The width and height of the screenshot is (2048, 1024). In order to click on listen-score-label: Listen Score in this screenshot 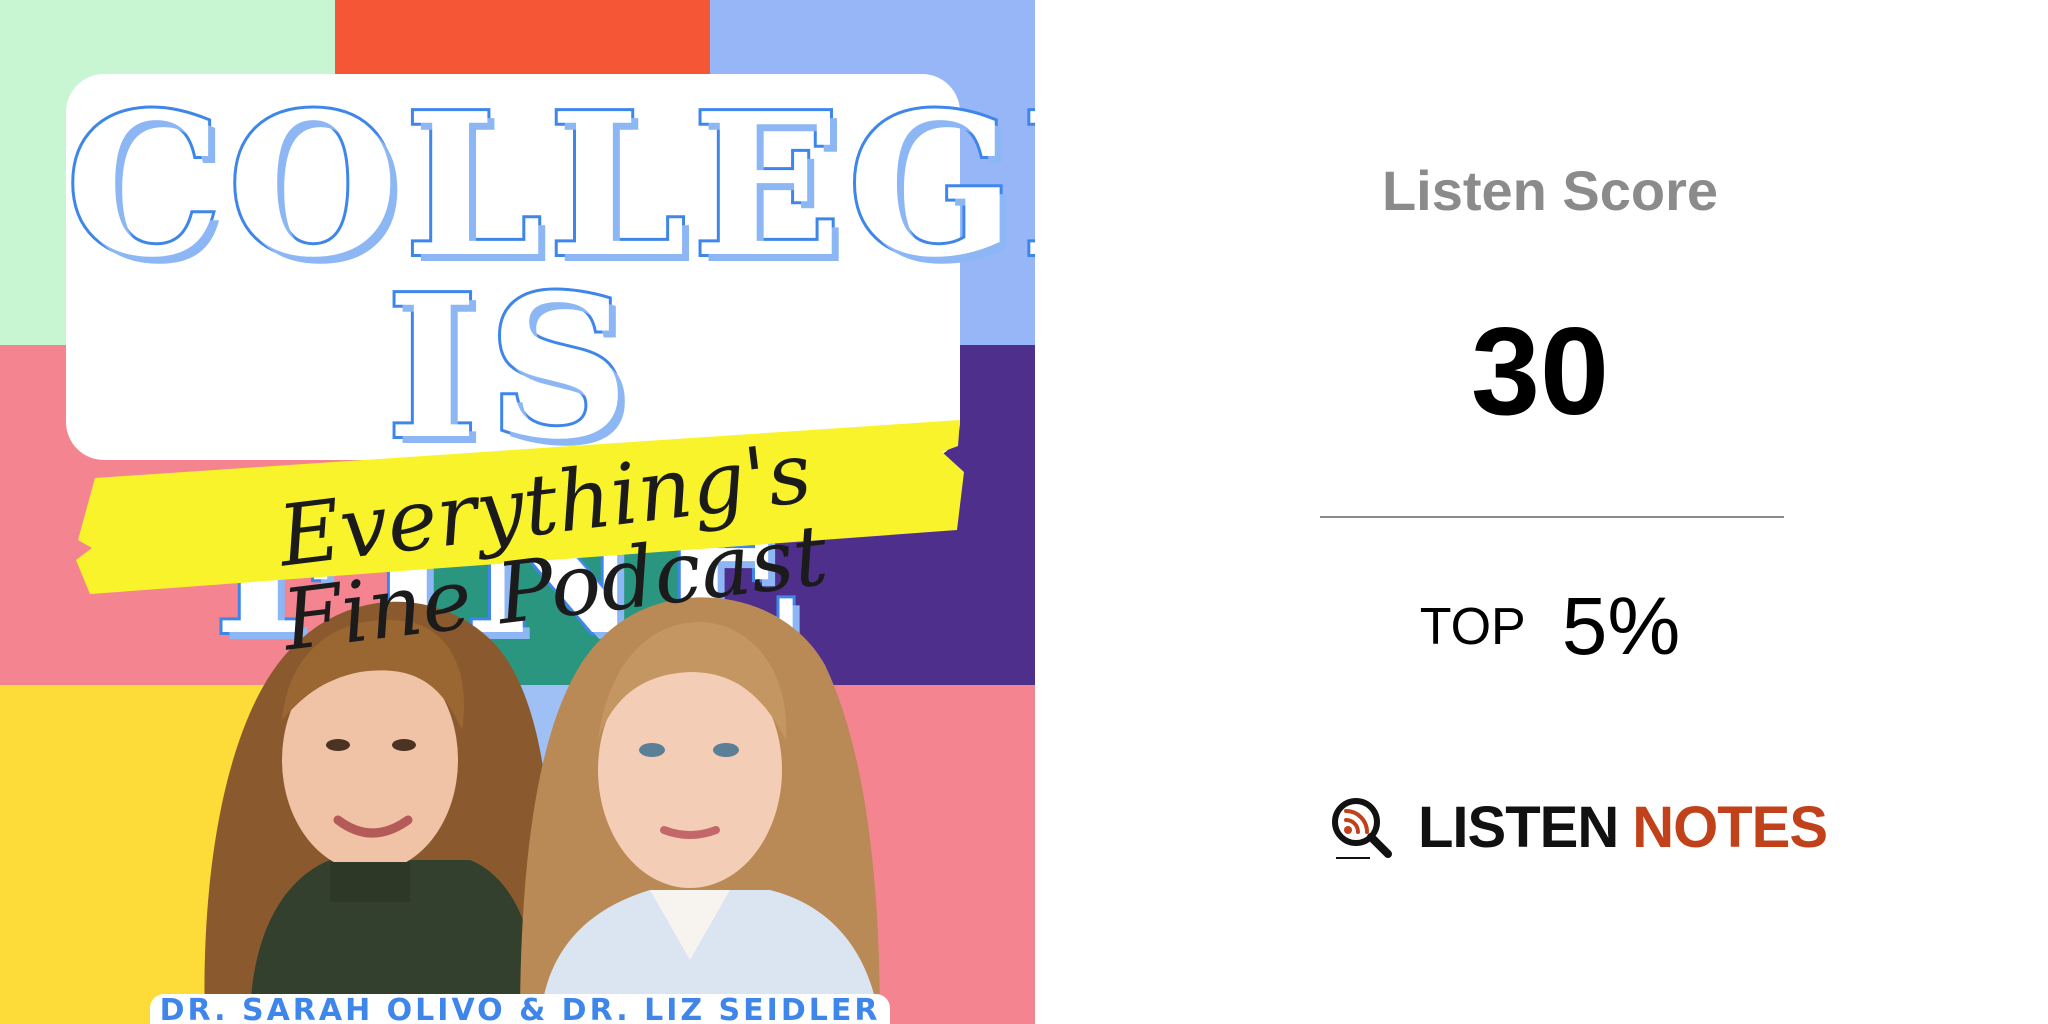, I will do `click(1550, 190)`.